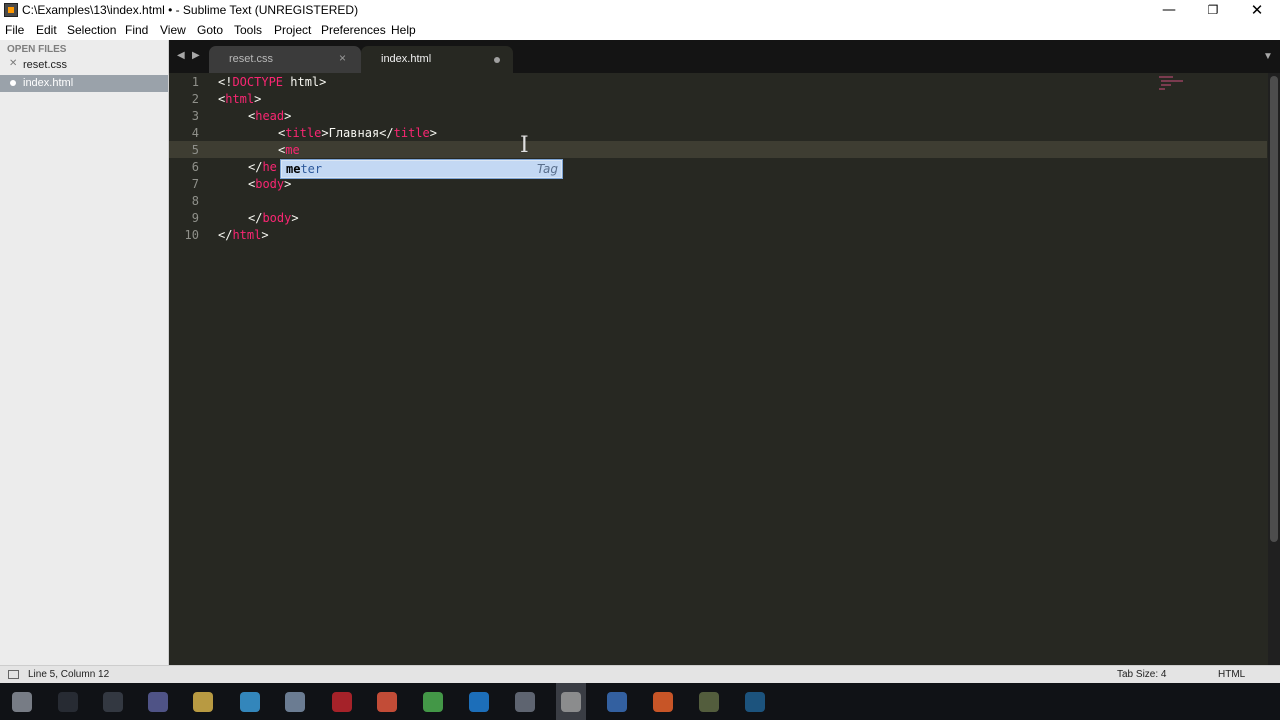 Image resolution: width=1280 pixels, height=720 pixels. What do you see at coordinates (403, 30) in the screenshot?
I see `menu-help: Help` at bounding box center [403, 30].